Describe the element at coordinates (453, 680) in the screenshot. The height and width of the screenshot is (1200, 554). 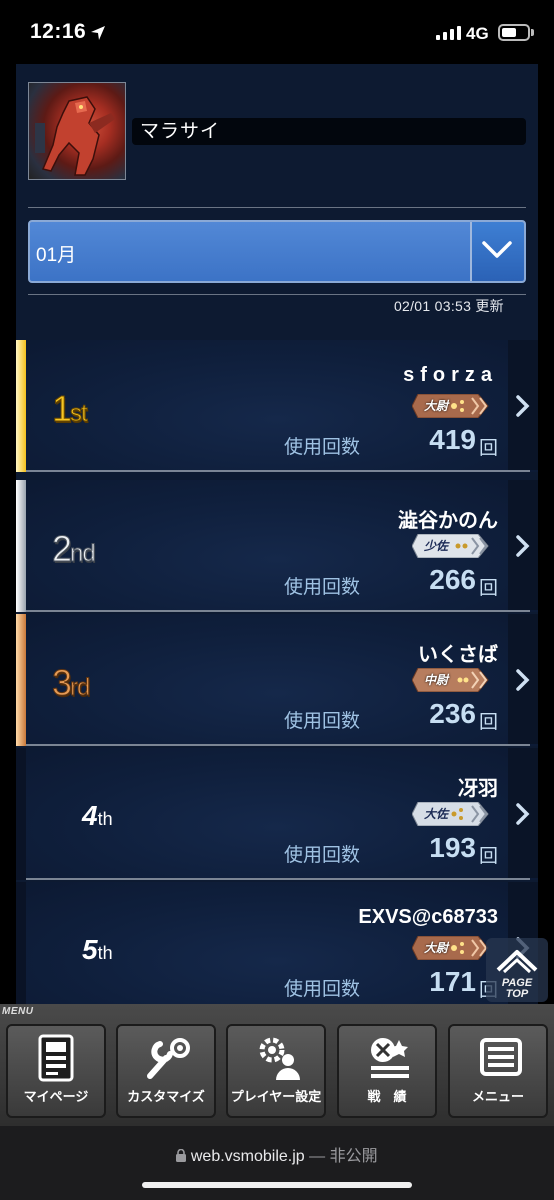
I see `grade-badge: 中尉` at that location.